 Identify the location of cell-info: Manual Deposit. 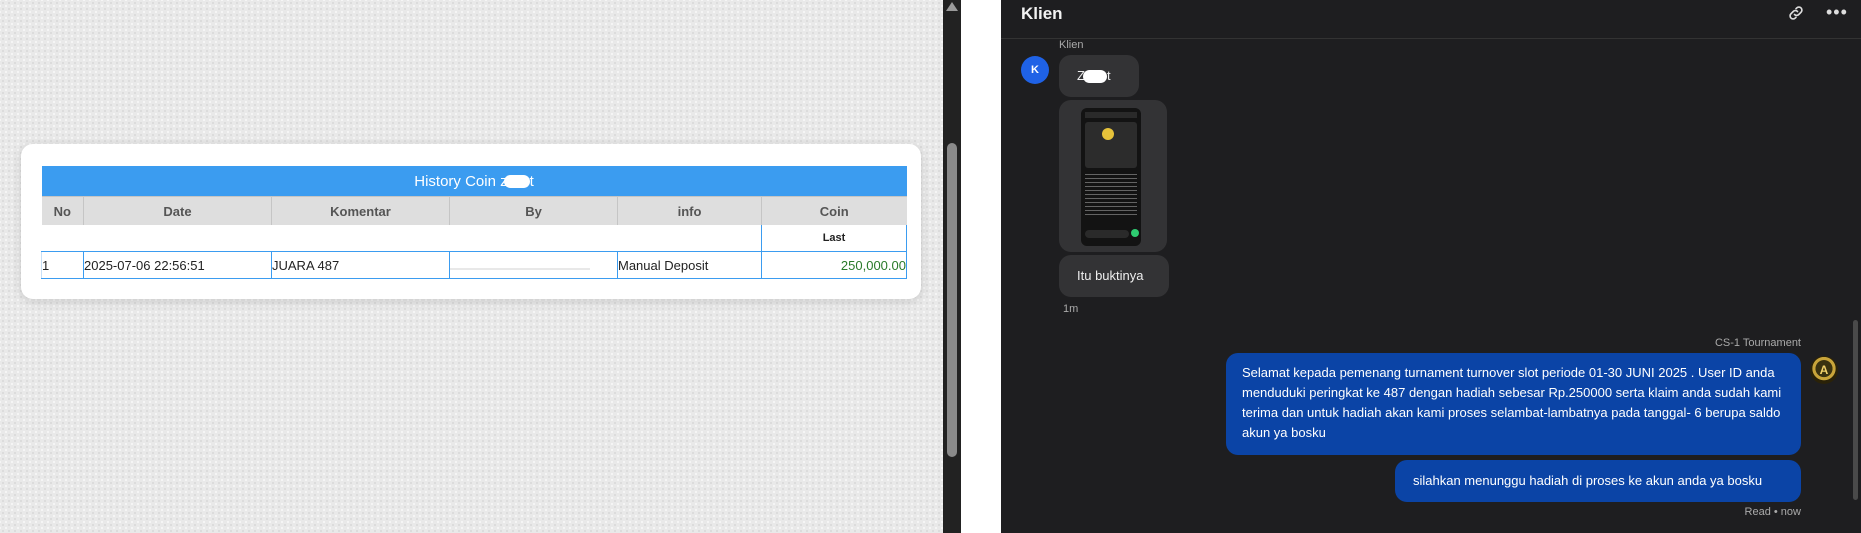
(689, 265).